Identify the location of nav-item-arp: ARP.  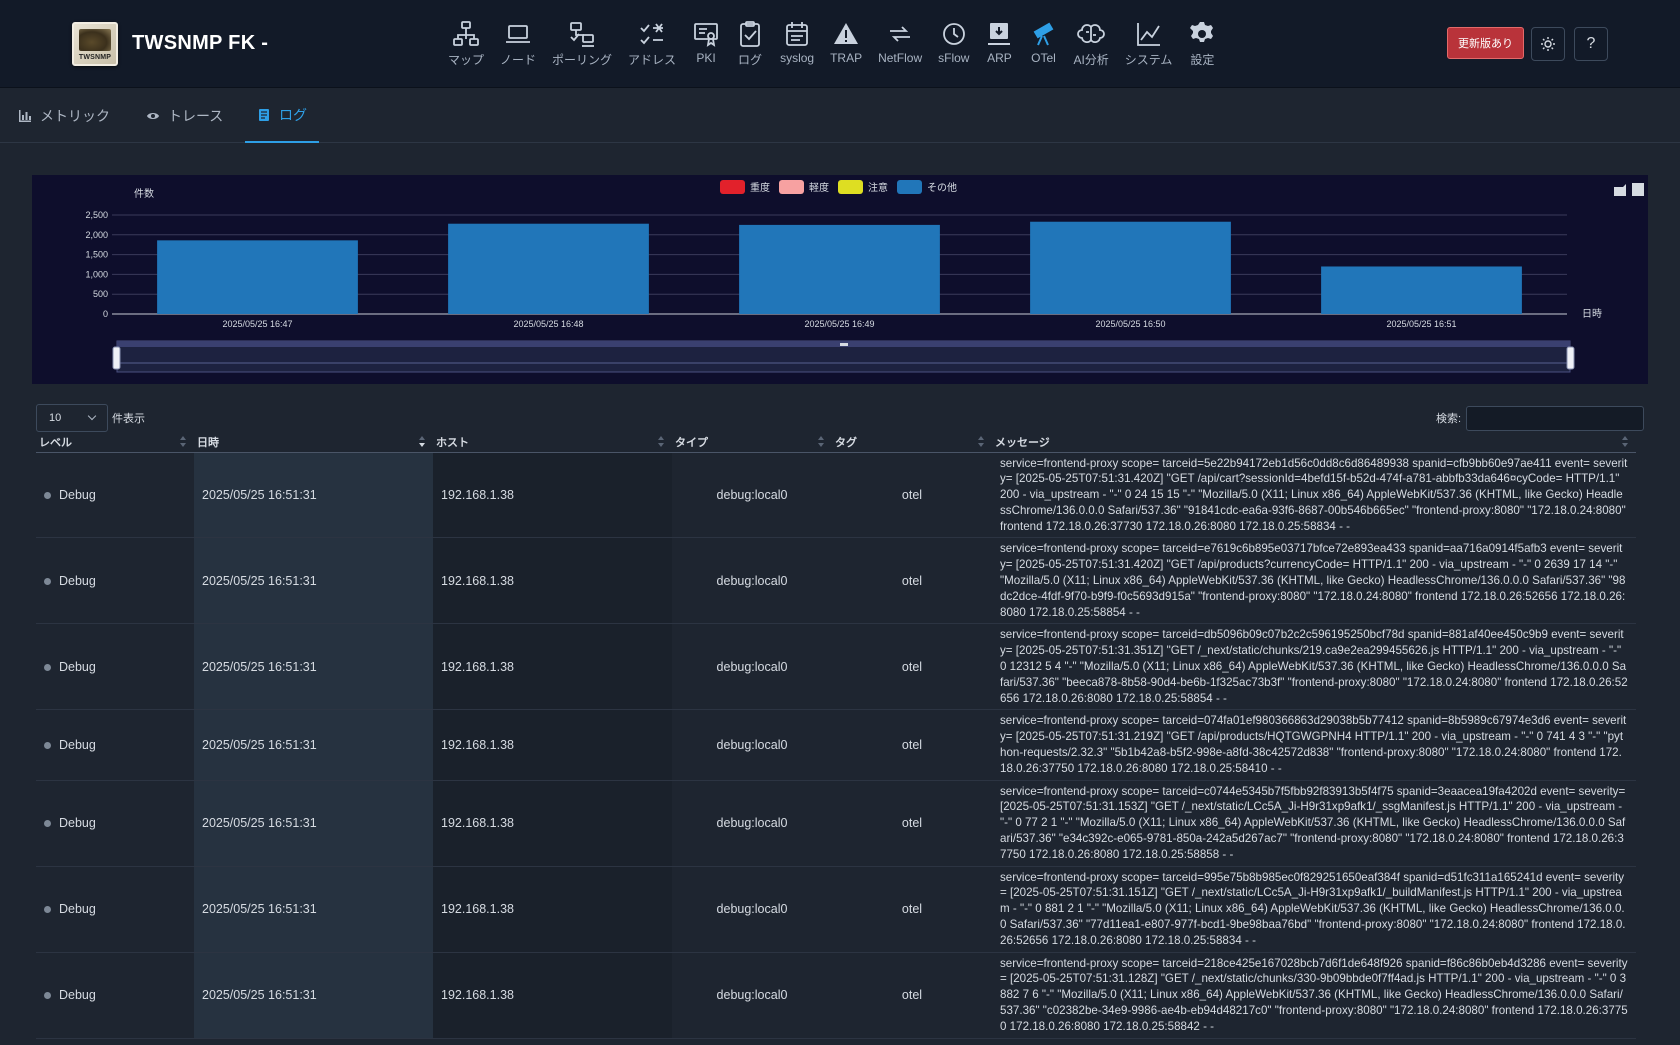
(999, 45).